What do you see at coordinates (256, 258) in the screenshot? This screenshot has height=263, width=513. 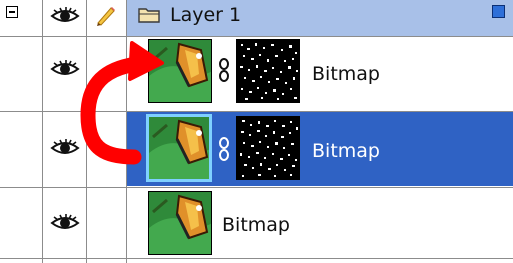 I see `row-divider` at bounding box center [256, 258].